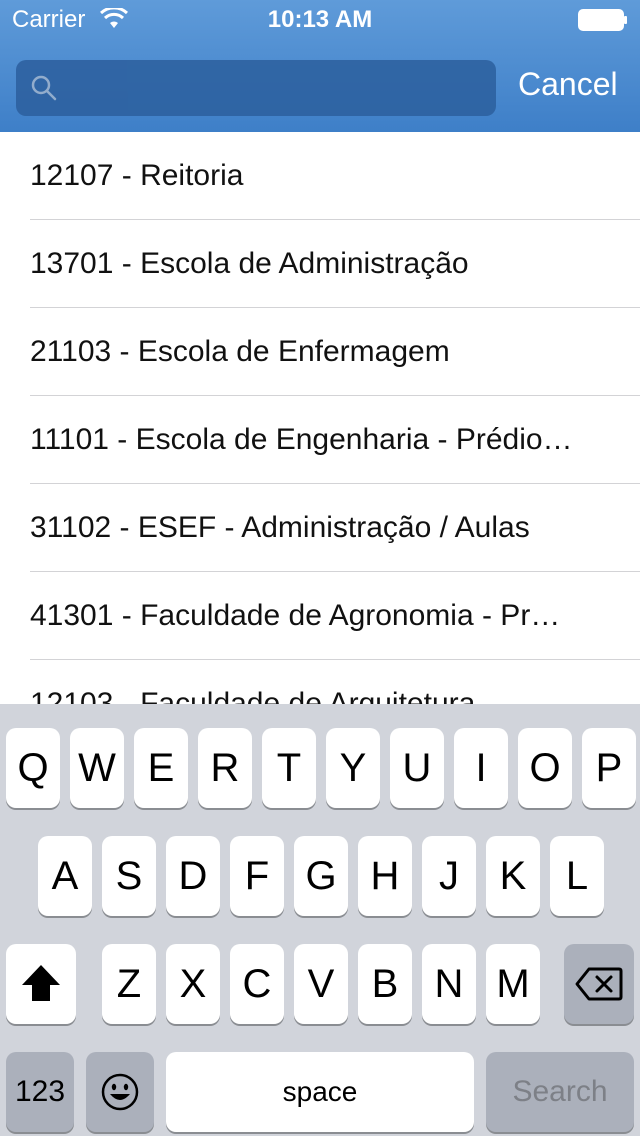 This screenshot has height=1139, width=640. What do you see at coordinates (249, 263) in the screenshot?
I see `list-item-label: 13701 - Escola de Administração` at bounding box center [249, 263].